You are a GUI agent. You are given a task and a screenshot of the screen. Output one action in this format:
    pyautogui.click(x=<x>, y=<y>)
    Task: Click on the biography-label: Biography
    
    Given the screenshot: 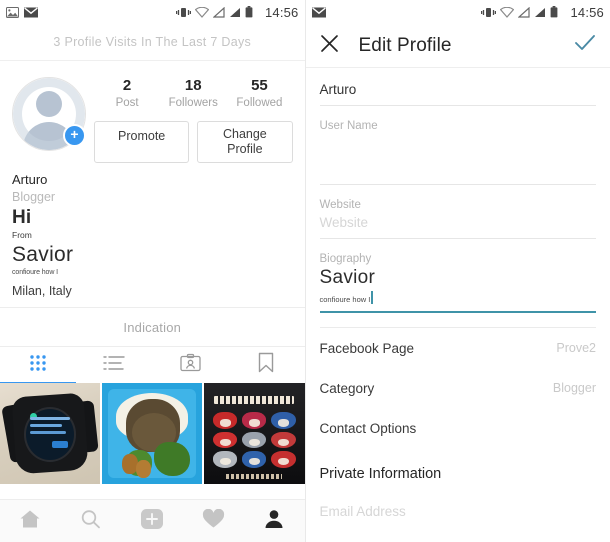 What is the action you would take?
    pyautogui.click(x=345, y=259)
    